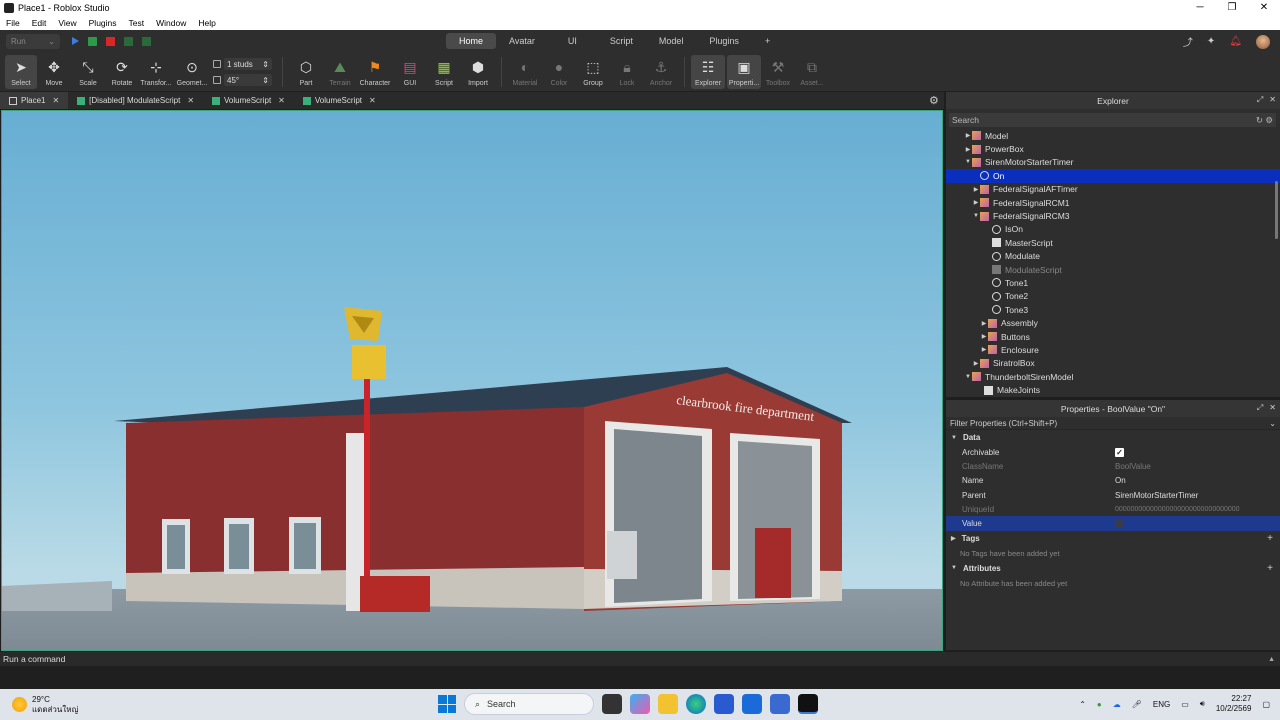 The height and width of the screenshot is (720, 1280). Describe the element at coordinates (1202, 704) in the screenshot. I see `volume-icon: 🔊︎` at that location.